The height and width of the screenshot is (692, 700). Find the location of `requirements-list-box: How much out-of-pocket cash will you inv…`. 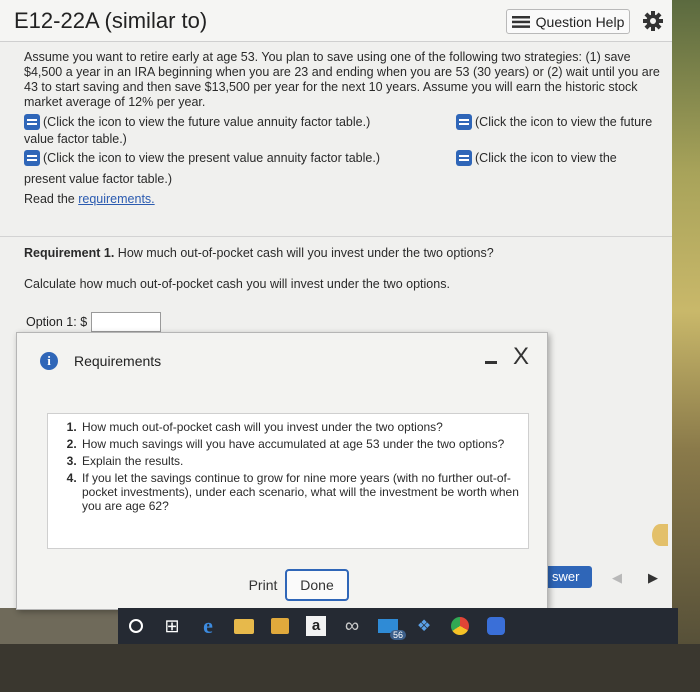

requirements-list-box: How much out-of-pocket cash will you inv… is located at coordinates (288, 481).